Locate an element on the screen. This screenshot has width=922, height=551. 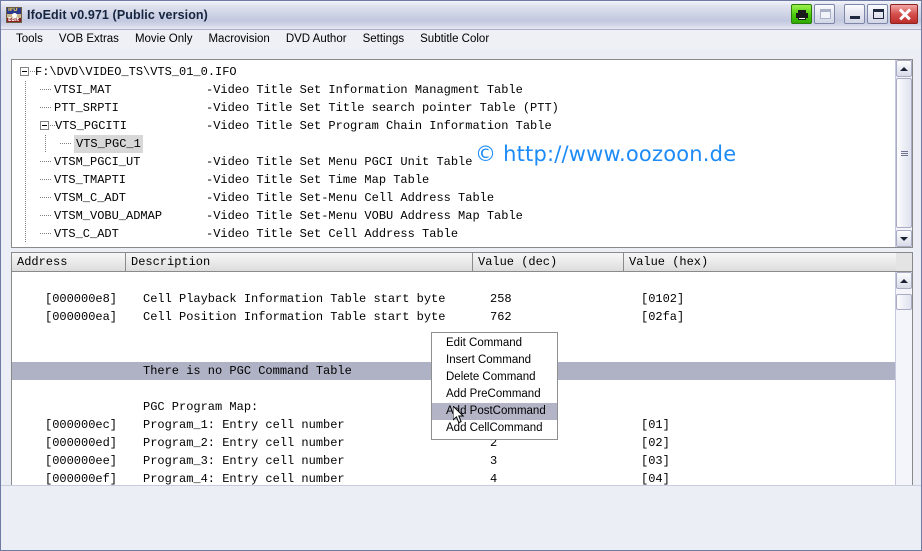
tree-node-label: F:\DVD\VIDEO_TS\VTS_01_0.IFO is located at coordinates (136, 72).